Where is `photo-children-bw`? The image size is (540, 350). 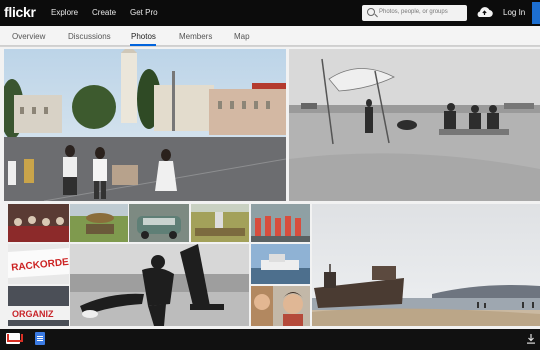
photo-children-bw is located at coordinates (159, 285).